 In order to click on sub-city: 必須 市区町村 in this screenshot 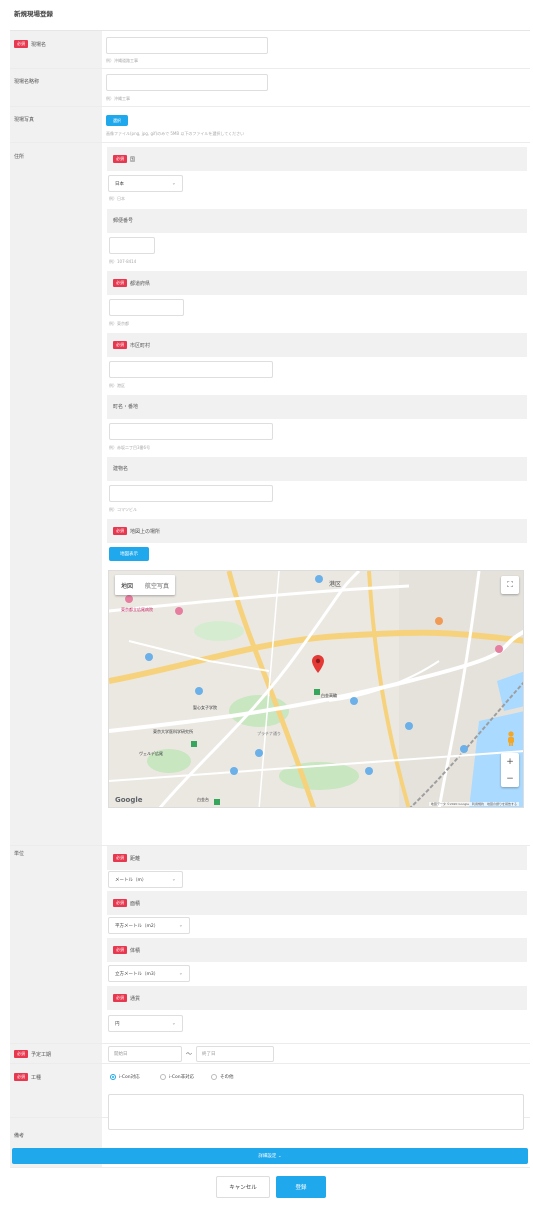, I will do `click(317, 345)`.